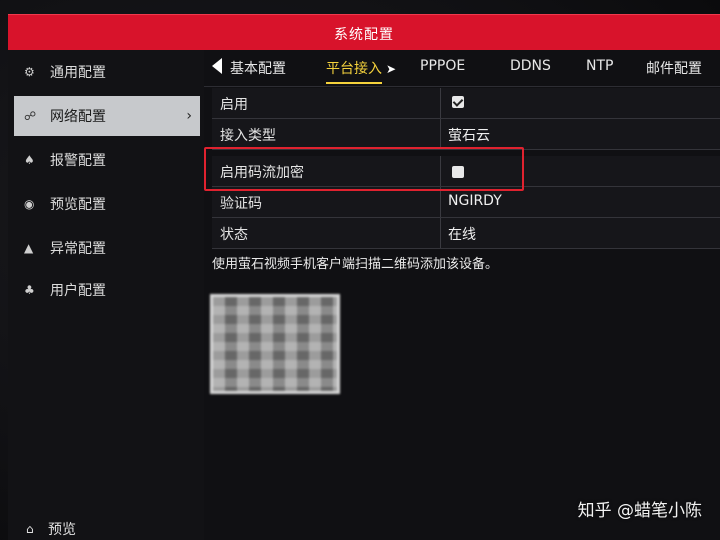  What do you see at coordinates (442, 66) in the screenshot?
I see `tab-pppoe: PPPOE` at bounding box center [442, 66].